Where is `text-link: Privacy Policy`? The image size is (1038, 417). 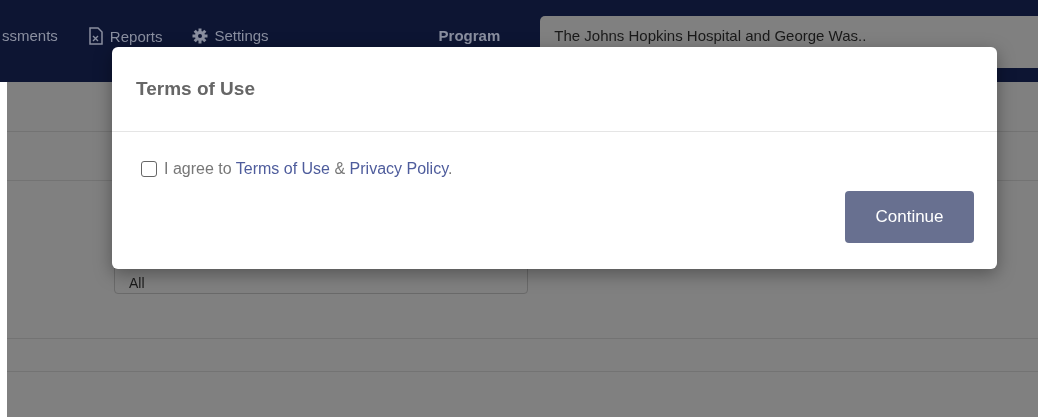
text-link: Privacy Policy is located at coordinates (398, 168).